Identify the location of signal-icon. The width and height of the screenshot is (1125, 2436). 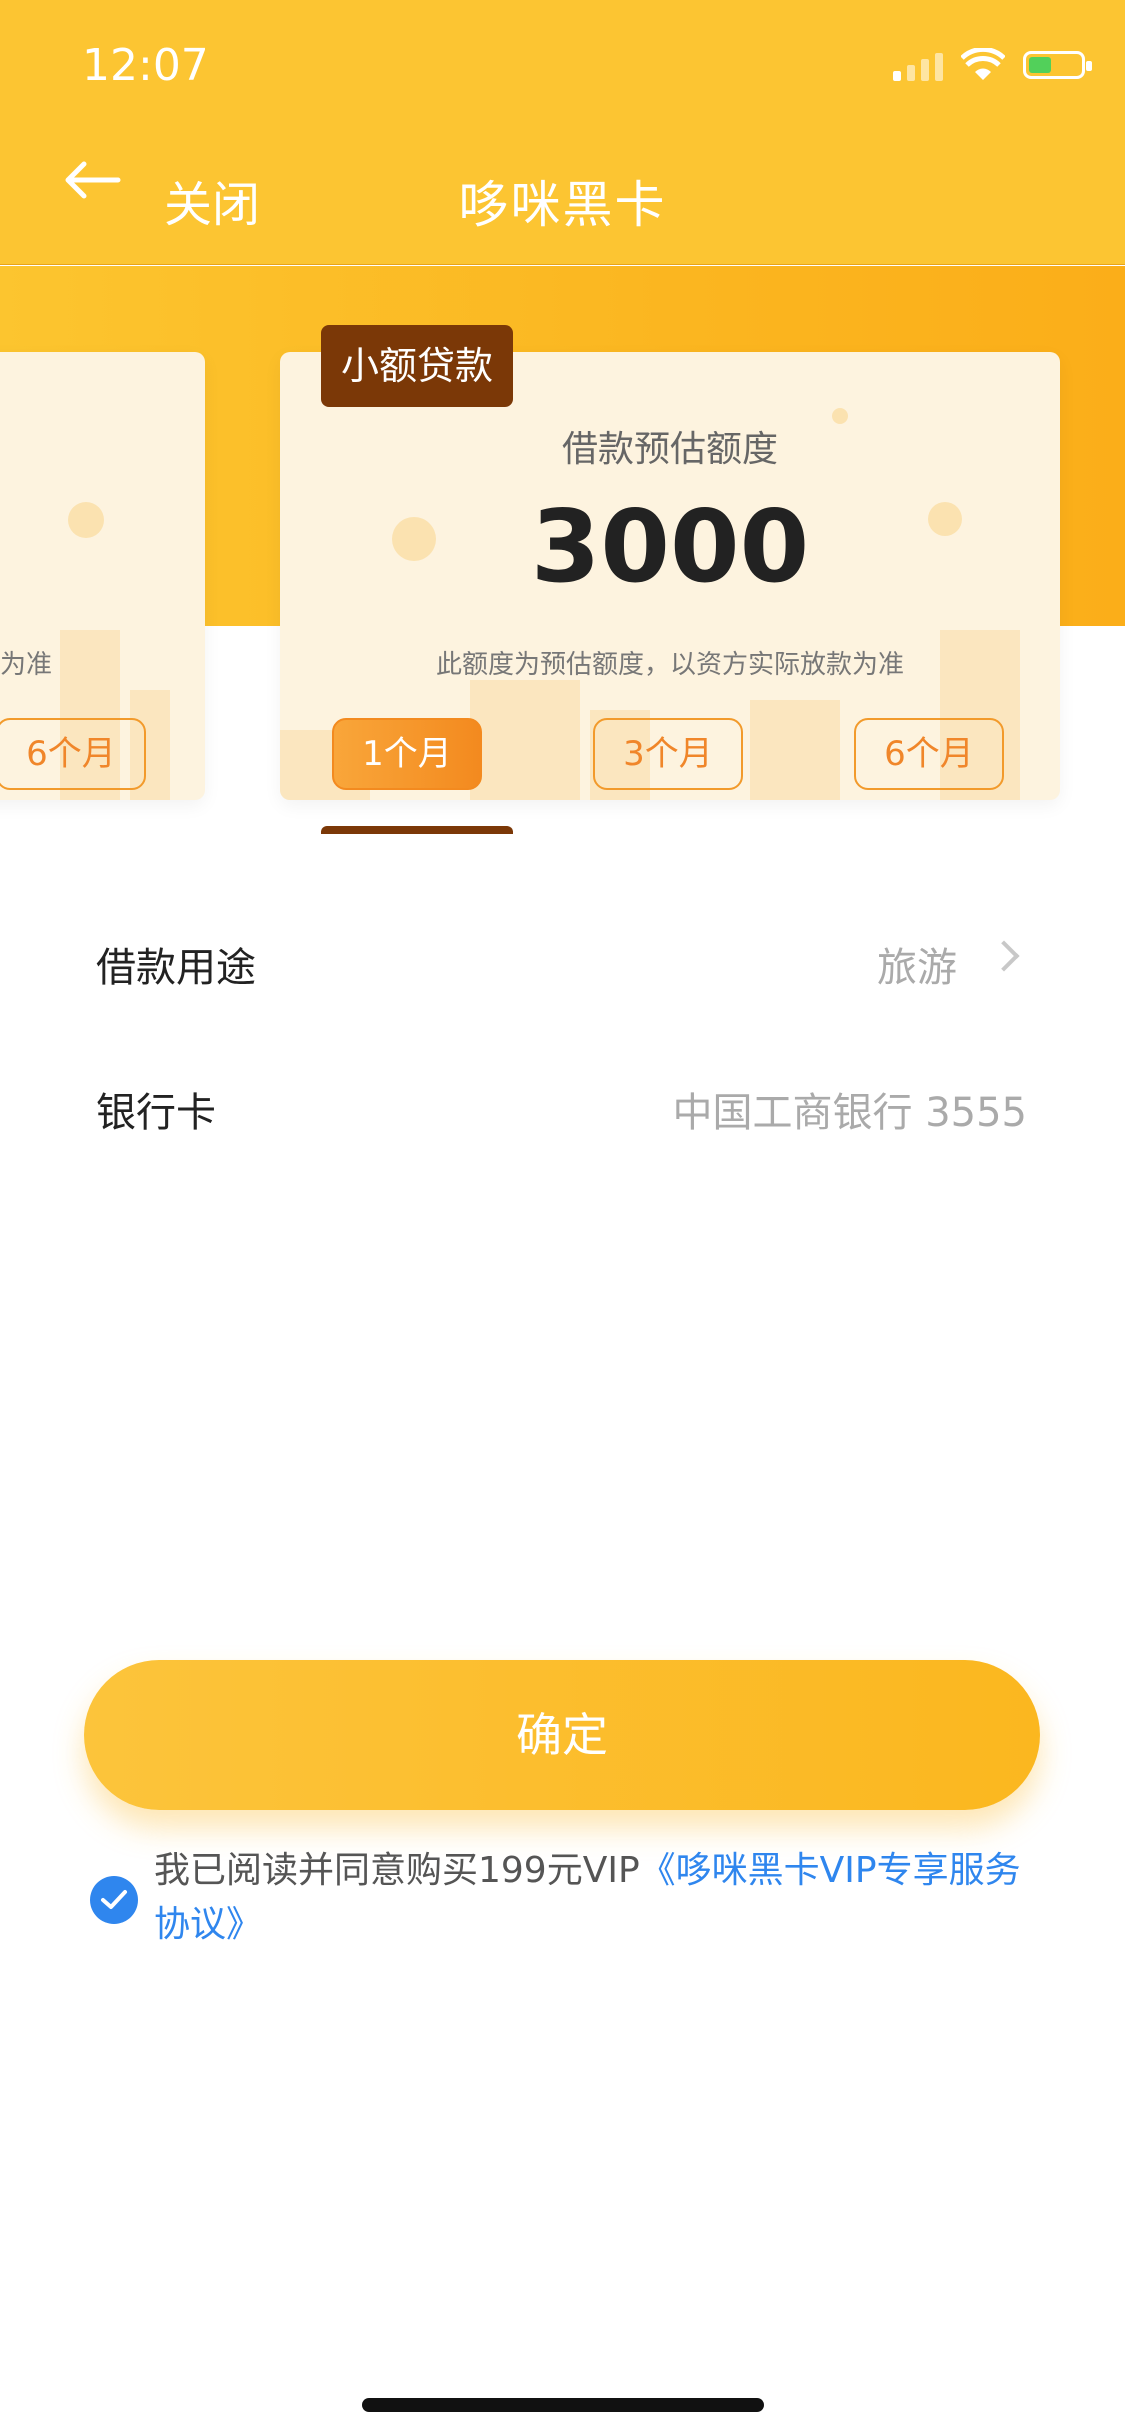
(918, 65).